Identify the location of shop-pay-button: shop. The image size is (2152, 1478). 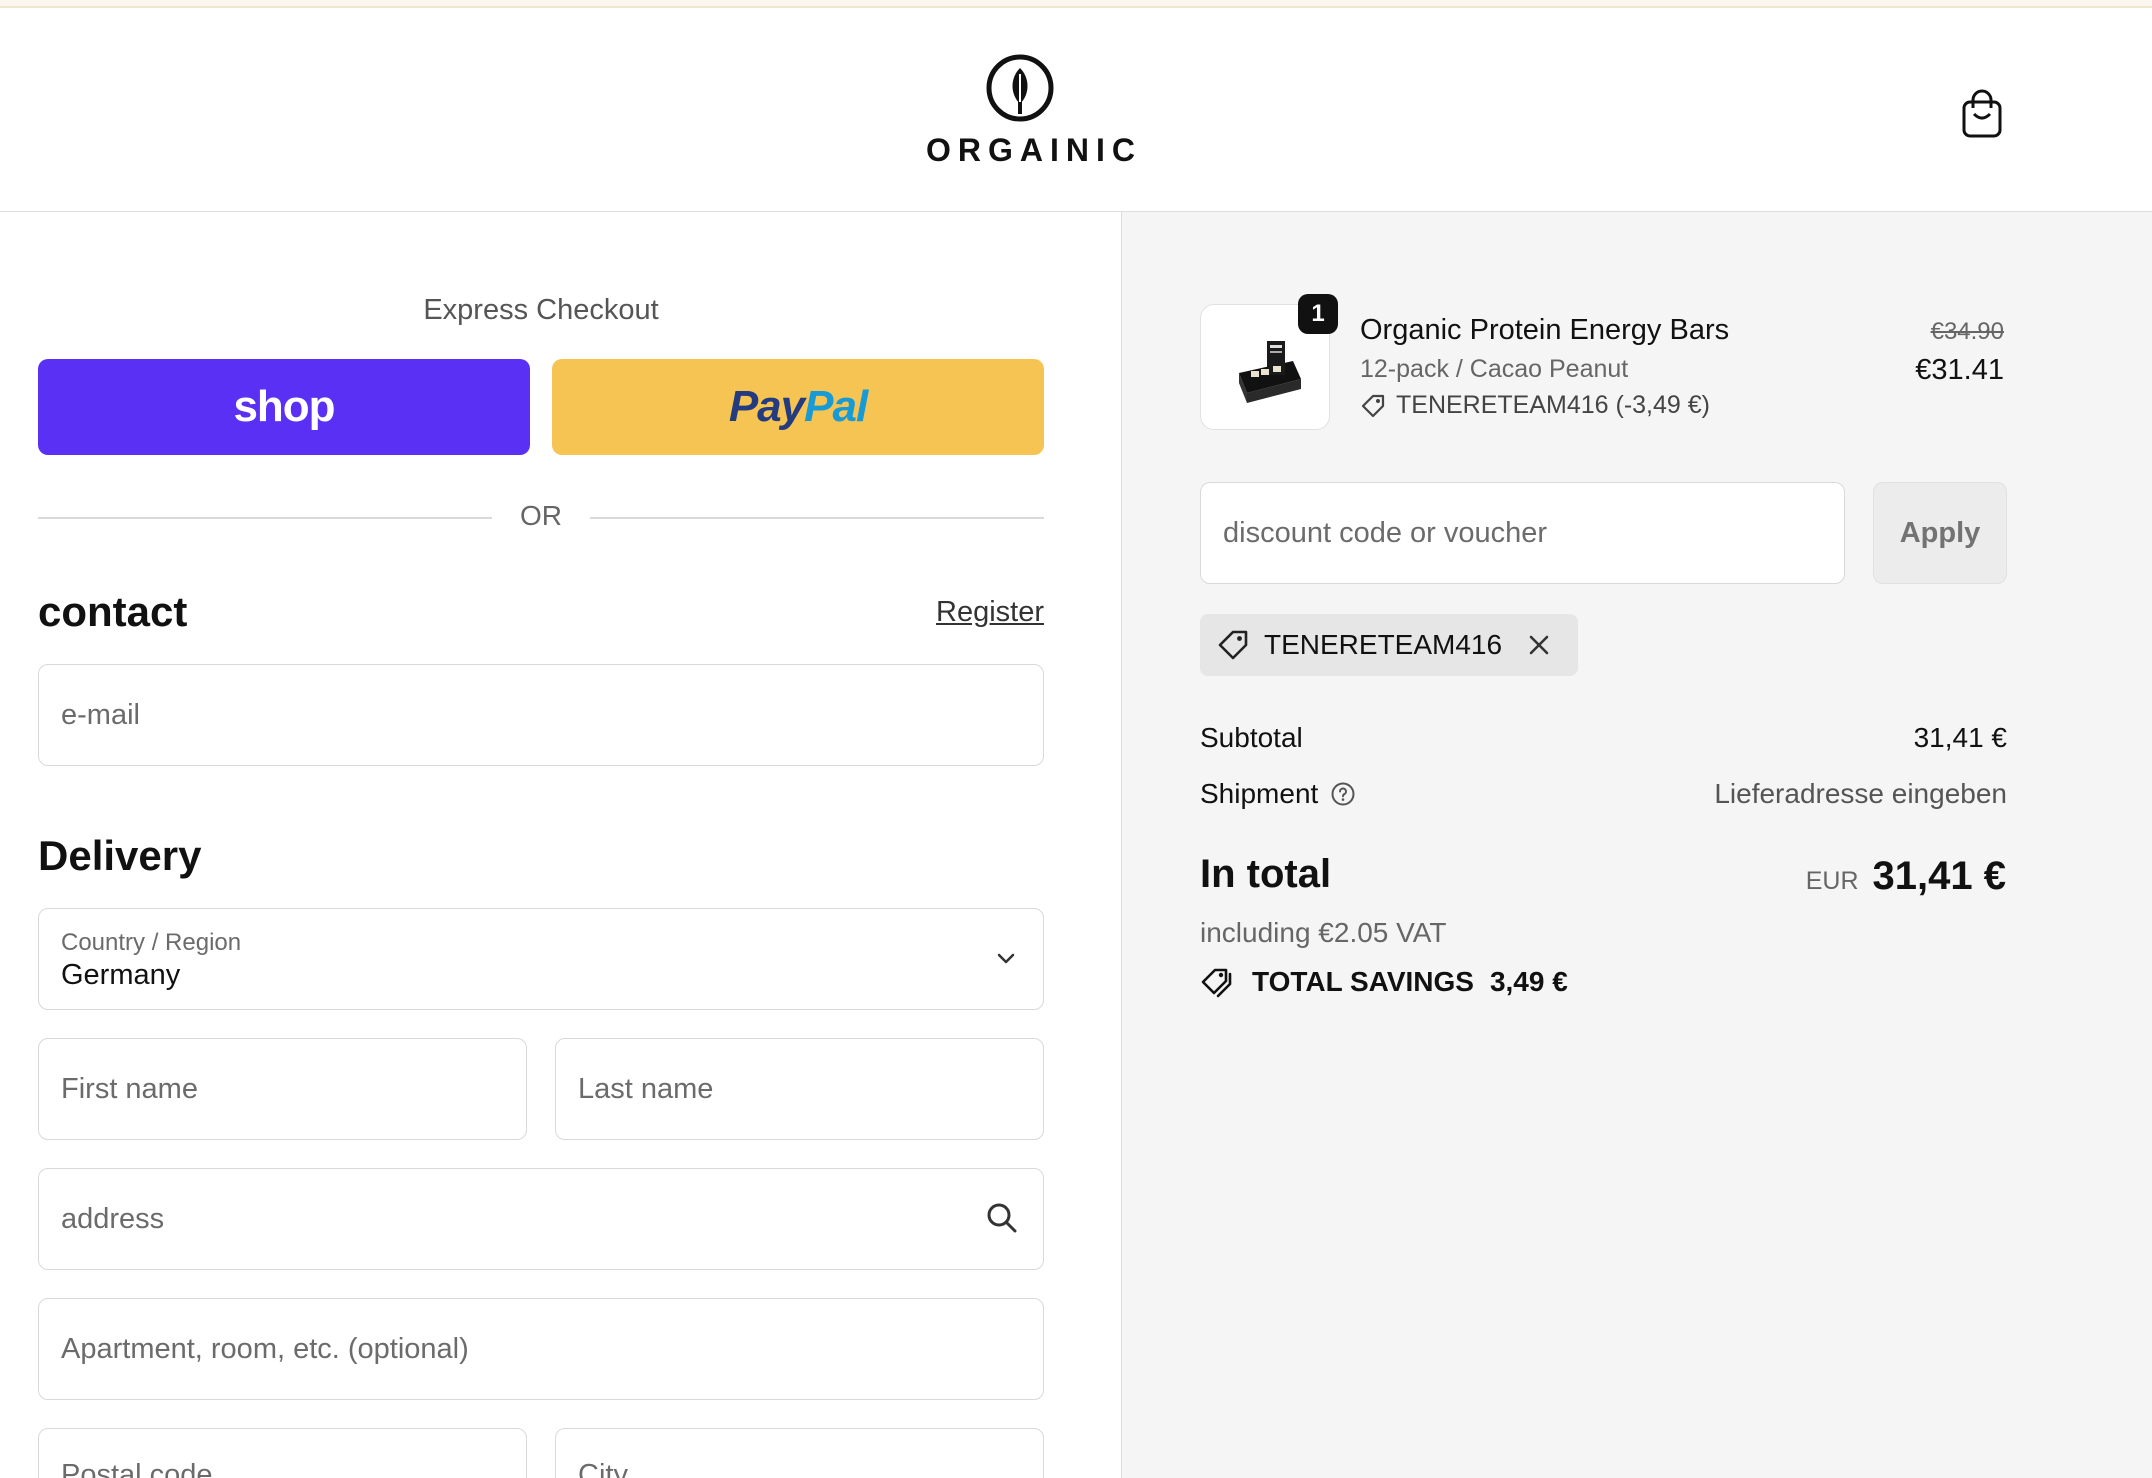
(284, 407).